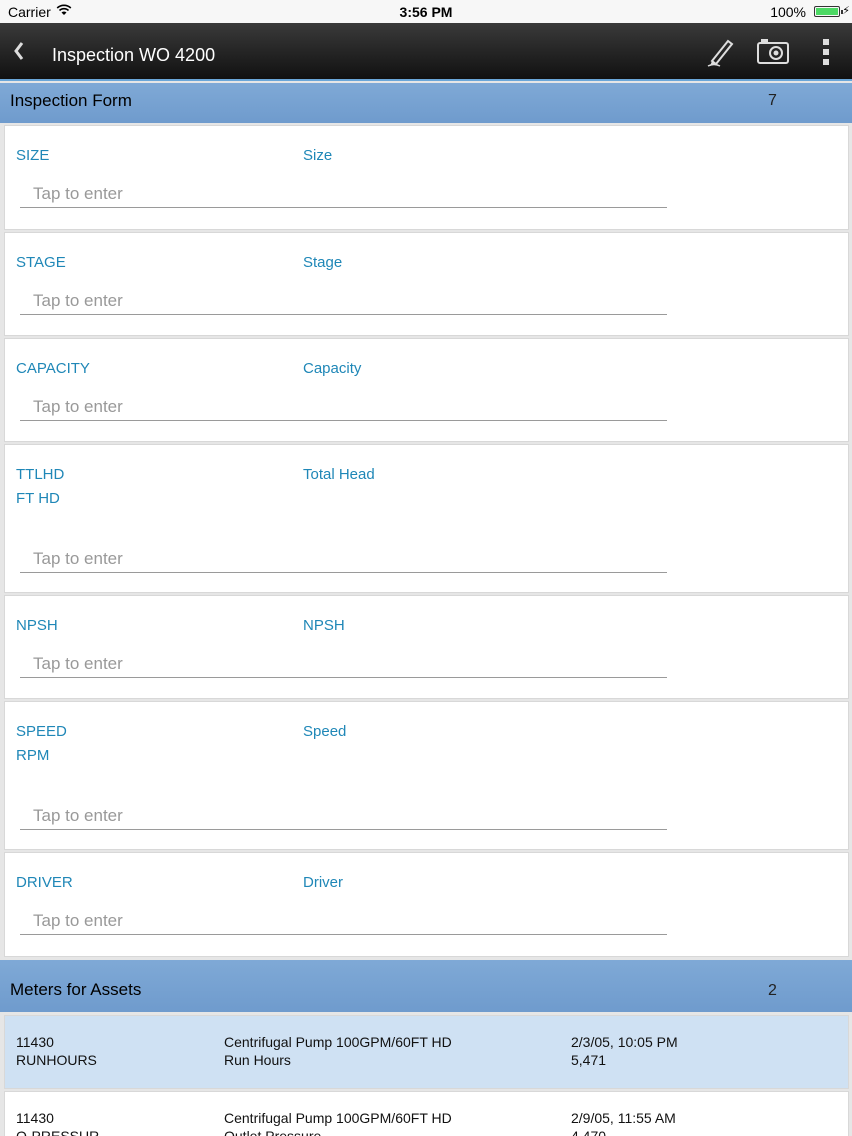 This screenshot has width=852, height=1136. Describe the element at coordinates (324, 625) in the screenshot. I see `field-description: NPSH` at that location.